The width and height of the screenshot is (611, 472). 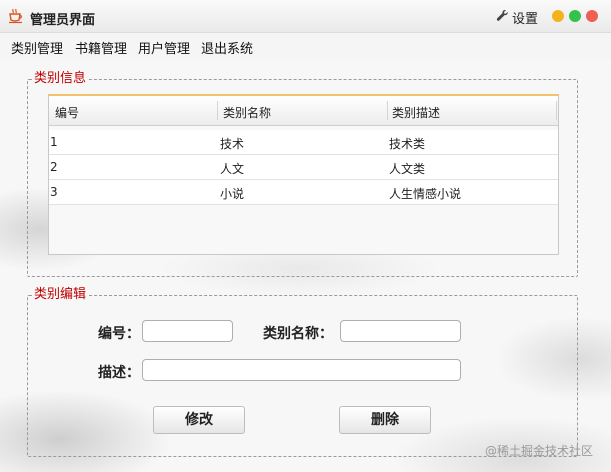 What do you see at coordinates (232, 194) in the screenshot?
I see `cell-name: 小说` at bounding box center [232, 194].